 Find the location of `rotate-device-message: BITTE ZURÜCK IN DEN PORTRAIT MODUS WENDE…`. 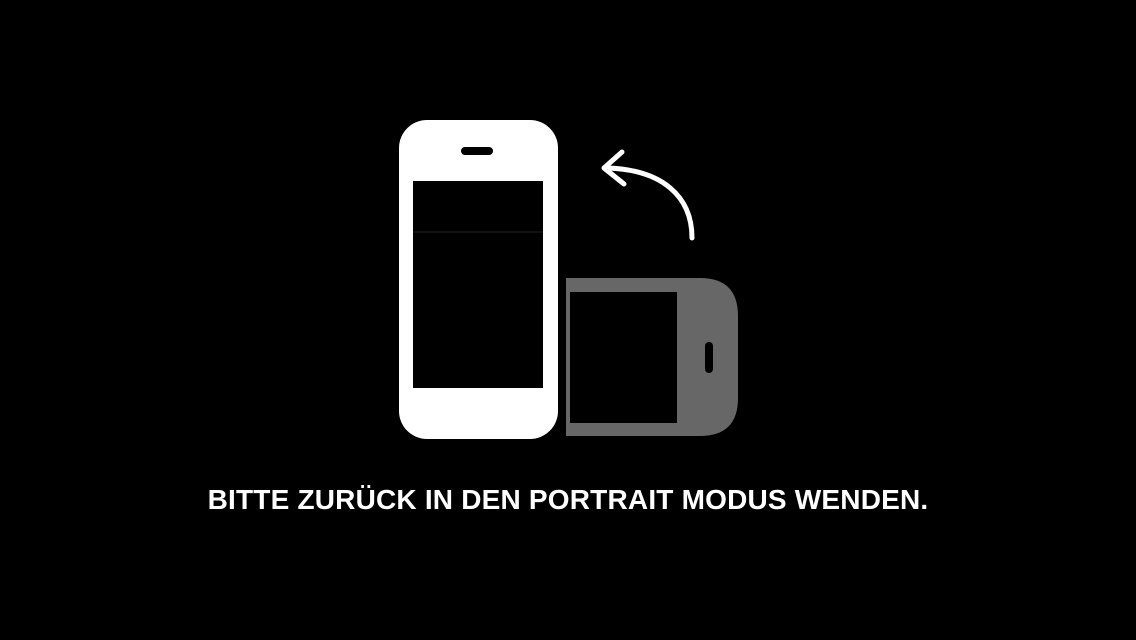

rotate-device-message: BITTE ZURÜCK IN DEN PORTRAIT MODUS WENDE… is located at coordinates (568, 499).